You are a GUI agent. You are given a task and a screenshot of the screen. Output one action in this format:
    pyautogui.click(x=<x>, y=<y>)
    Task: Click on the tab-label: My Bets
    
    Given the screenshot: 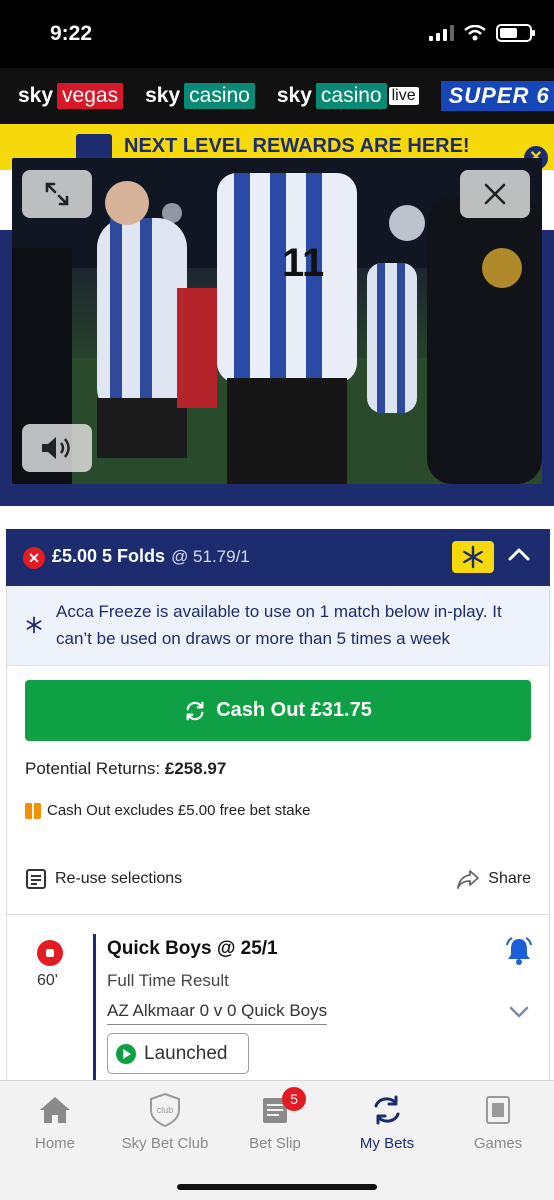 What is the action you would take?
    pyautogui.click(x=387, y=1143)
    